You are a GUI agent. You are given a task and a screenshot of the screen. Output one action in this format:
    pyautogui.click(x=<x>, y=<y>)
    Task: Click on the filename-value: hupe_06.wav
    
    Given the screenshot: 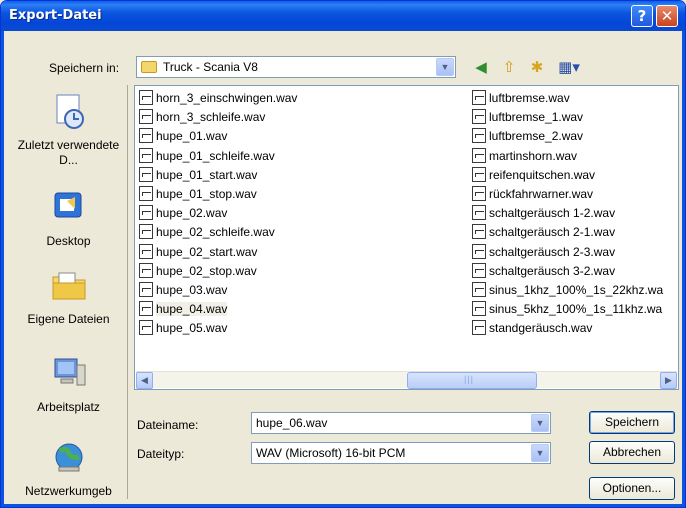 What is the action you would take?
    pyautogui.click(x=291, y=423)
    